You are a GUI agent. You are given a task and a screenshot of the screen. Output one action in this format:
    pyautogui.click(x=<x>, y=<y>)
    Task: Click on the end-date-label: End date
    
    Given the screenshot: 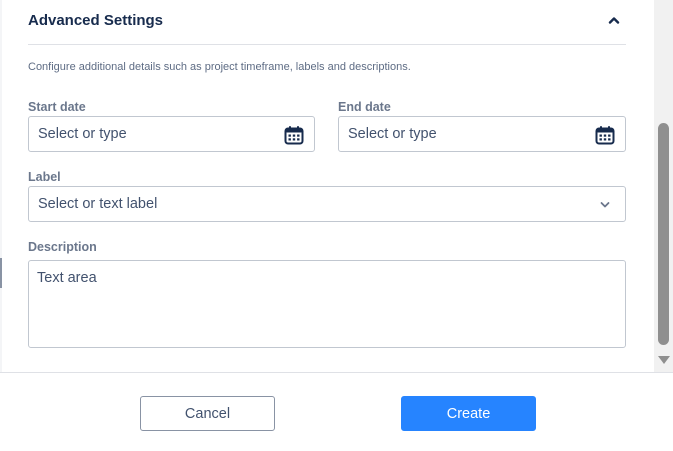 What is the action you would take?
    pyautogui.click(x=364, y=107)
    